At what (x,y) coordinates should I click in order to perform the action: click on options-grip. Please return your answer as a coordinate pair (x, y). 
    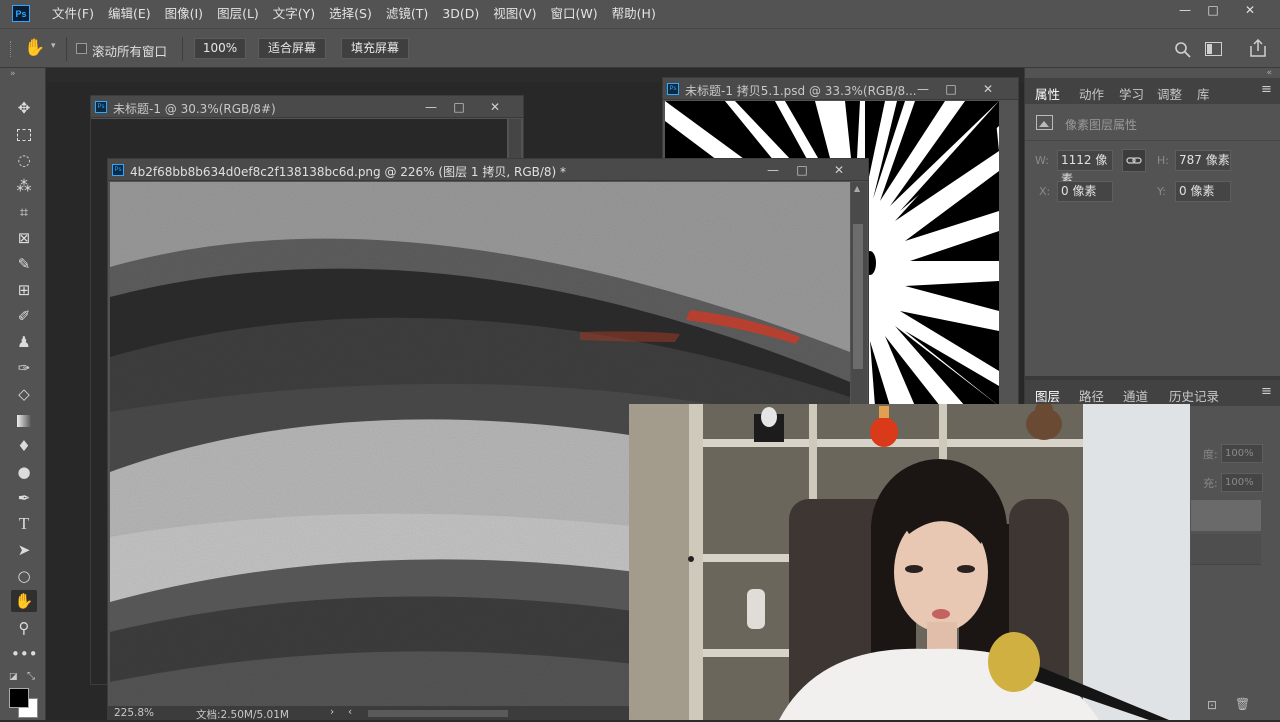
    Looking at the image, I should click on (11, 49).